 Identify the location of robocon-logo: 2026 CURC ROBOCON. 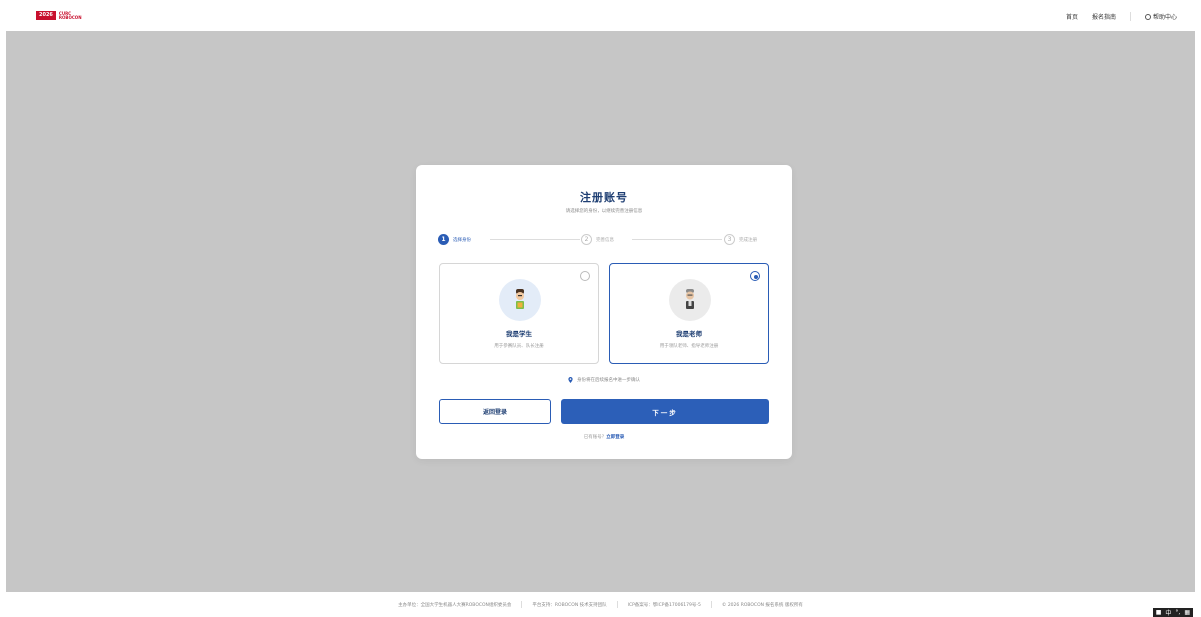
(59, 15).